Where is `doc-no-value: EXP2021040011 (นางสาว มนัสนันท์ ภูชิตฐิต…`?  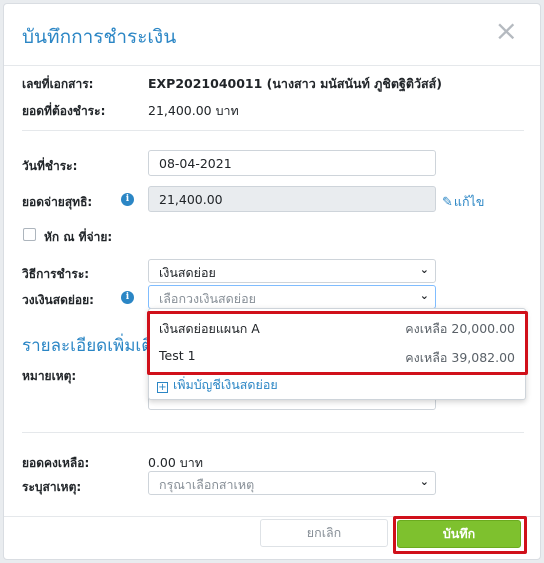 doc-no-value: EXP2021040011 (นางสาว มนัสนันท์ ภูชิตฐิต… is located at coordinates (295, 83).